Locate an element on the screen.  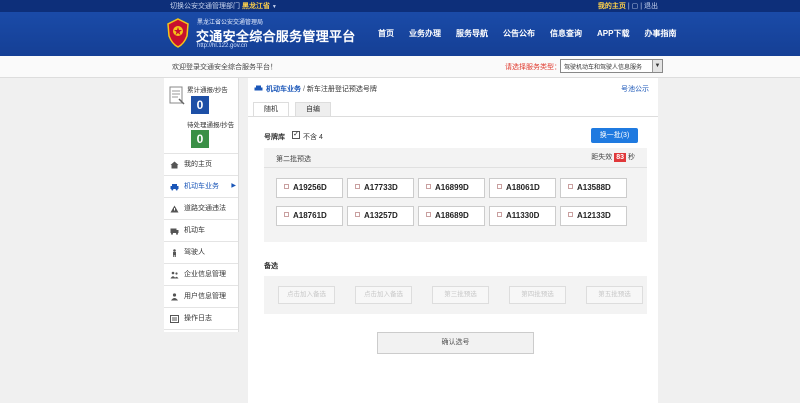
service-type-value: 驾驶机动车和驾驶人信息服务 is located at coordinates (603, 68).